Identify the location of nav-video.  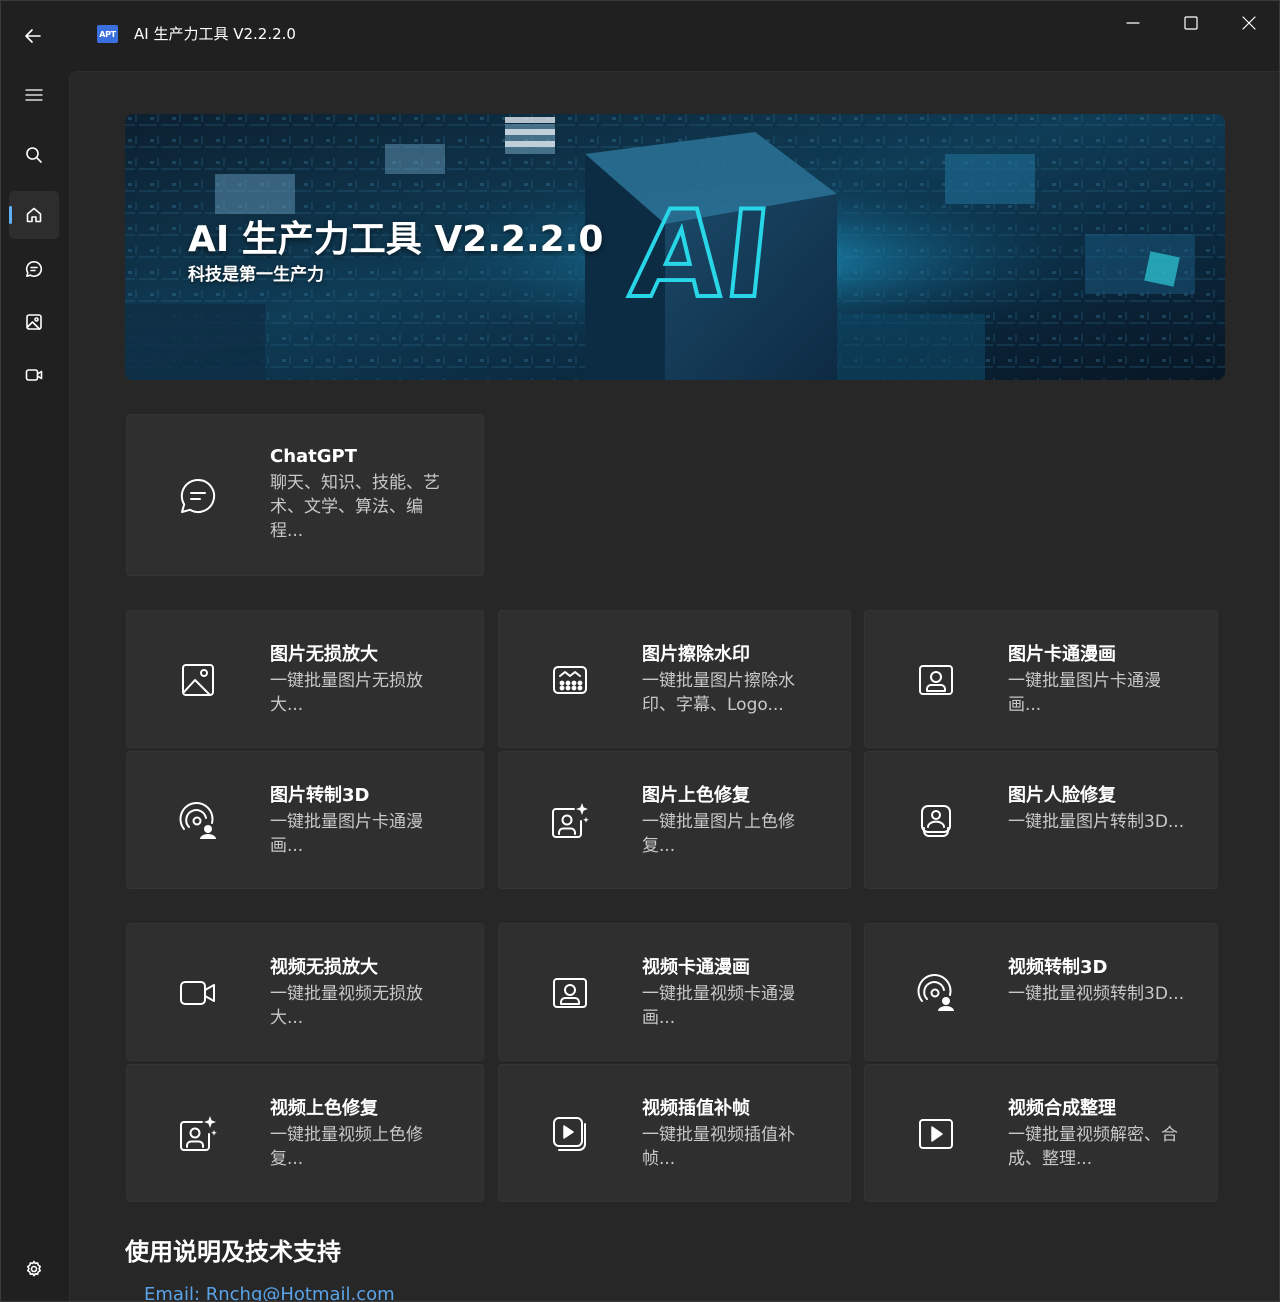
(34, 375).